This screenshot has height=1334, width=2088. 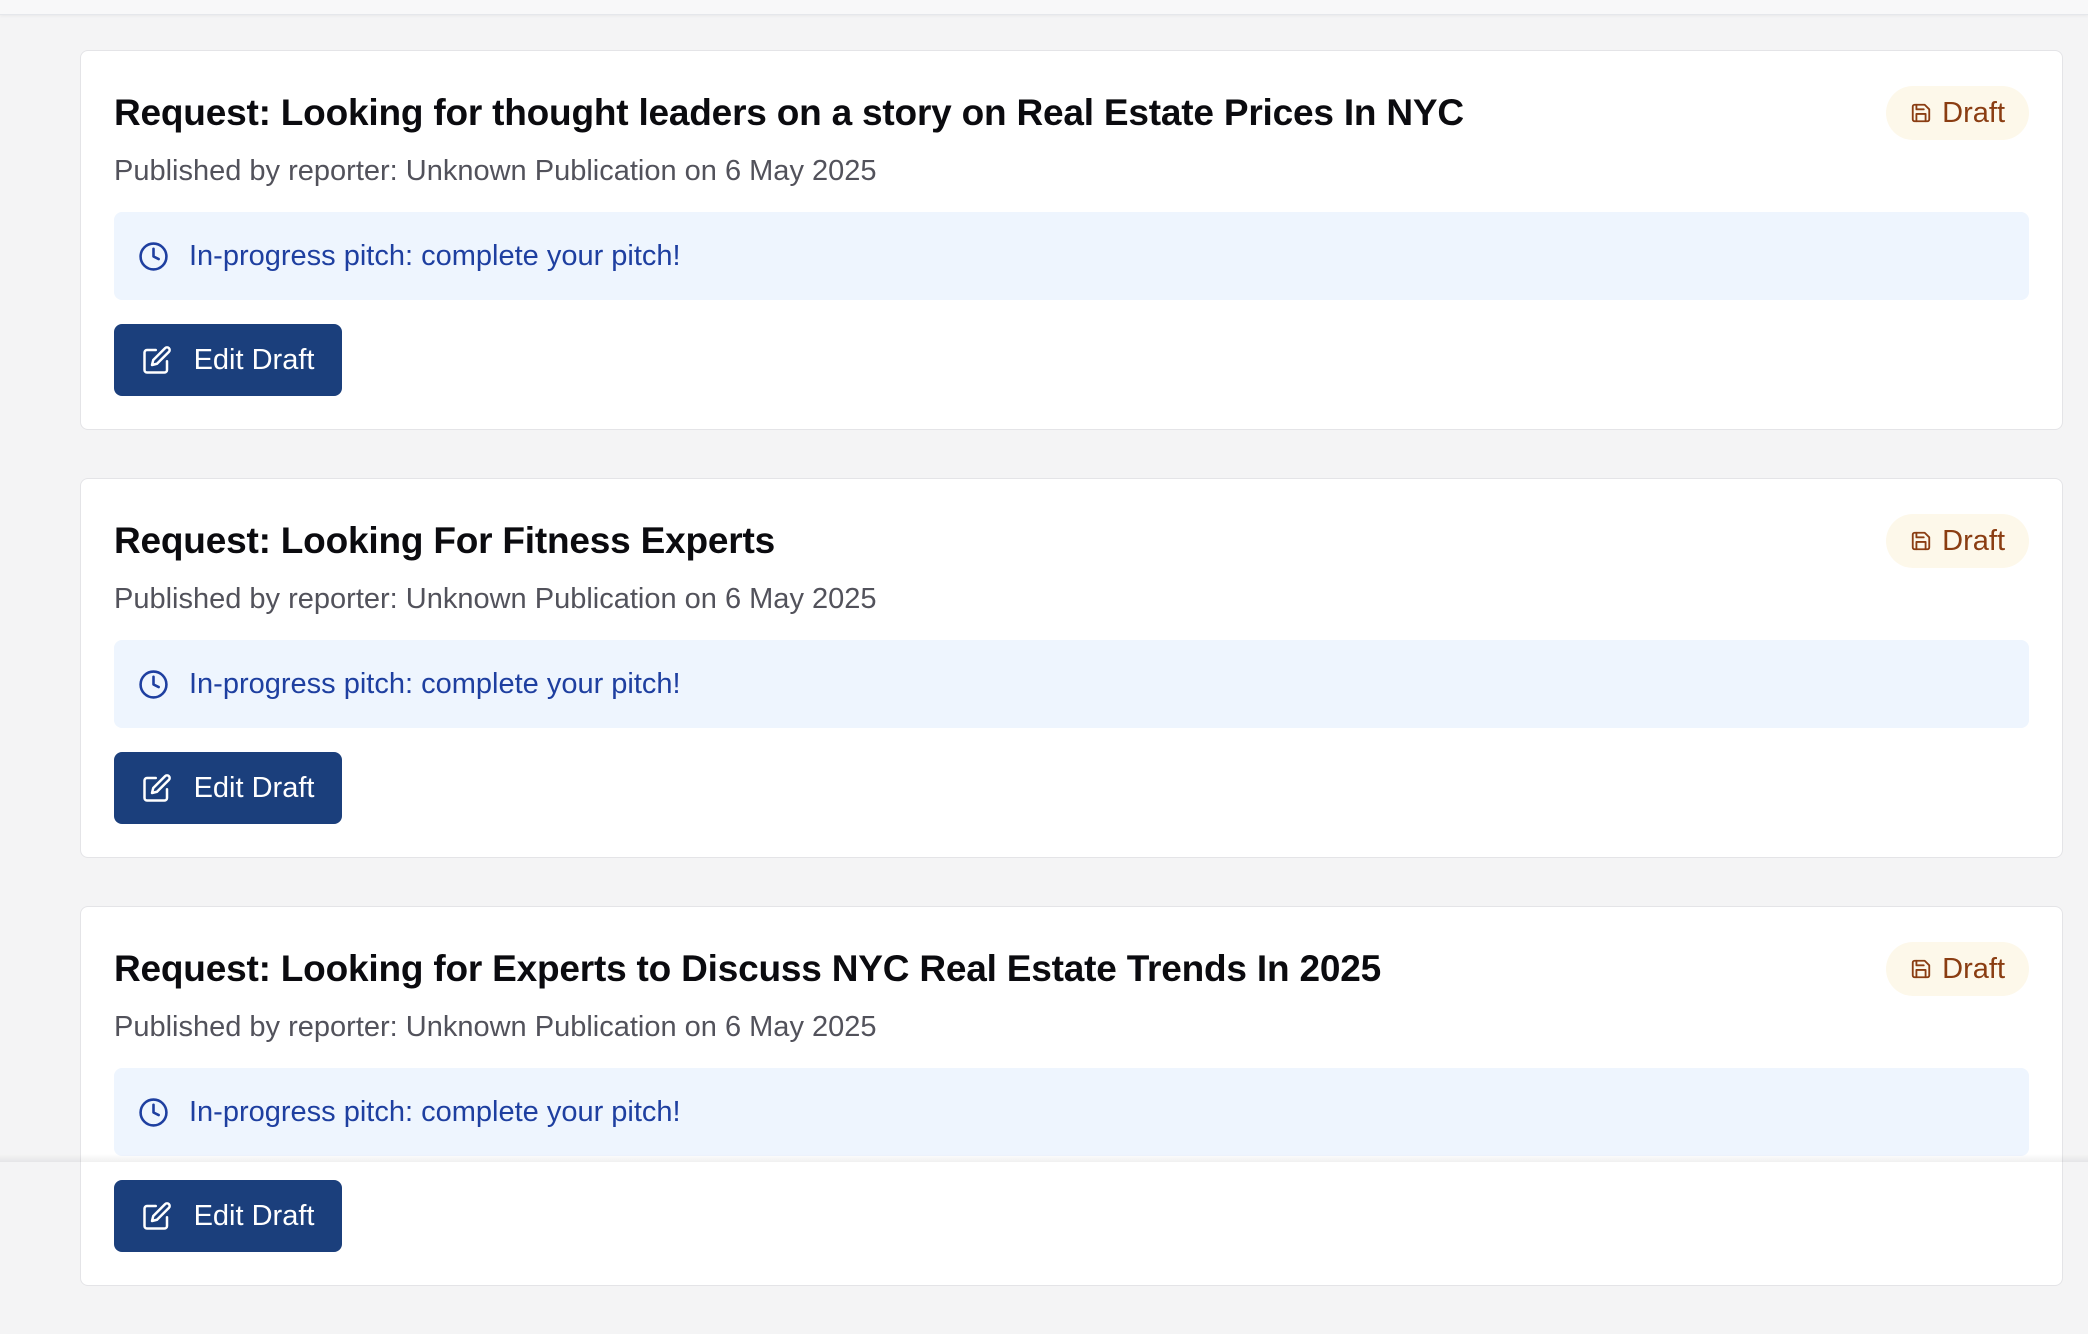 What do you see at coordinates (1044, 1158) in the screenshot?
I see `bottom-scroll-fade` at bounding box center [1044, 1158].